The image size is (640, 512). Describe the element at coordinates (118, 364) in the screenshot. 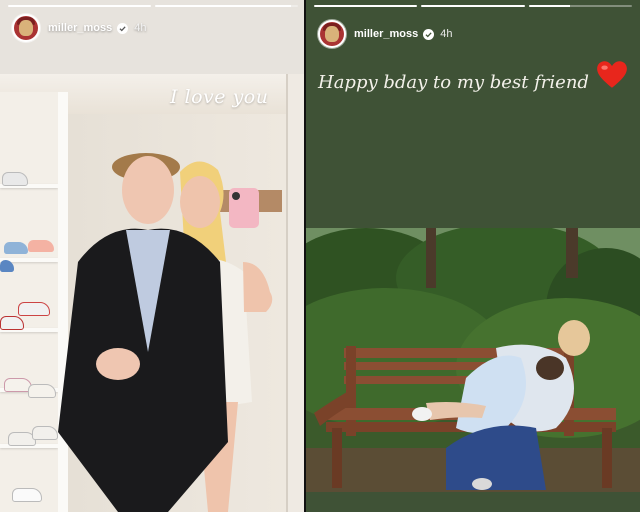

I see `his-hands` at that location.